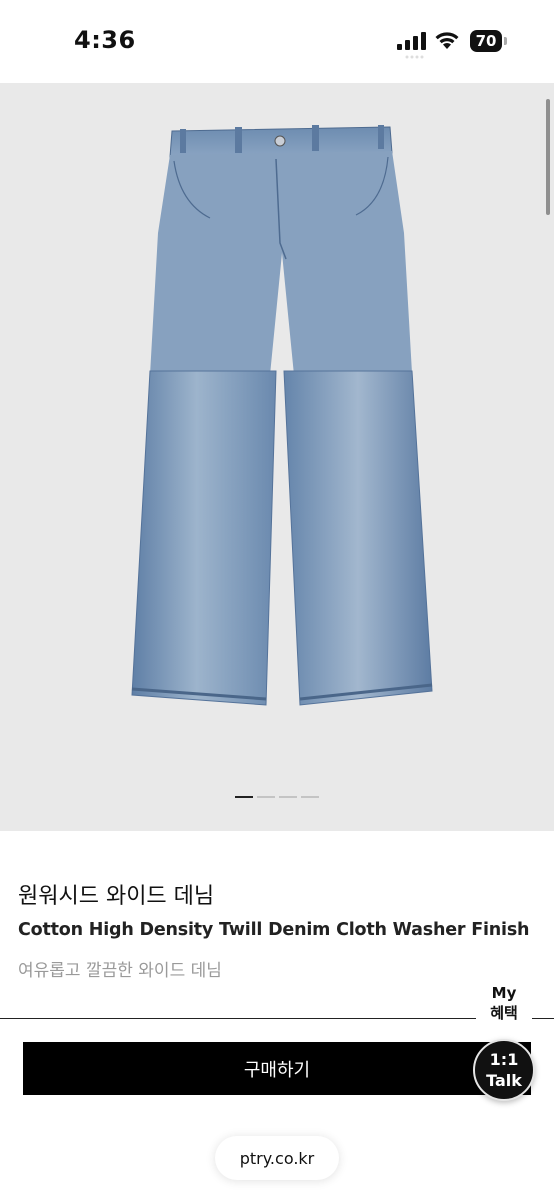  I want to click on battery-icon: 70, so click(489, 41).